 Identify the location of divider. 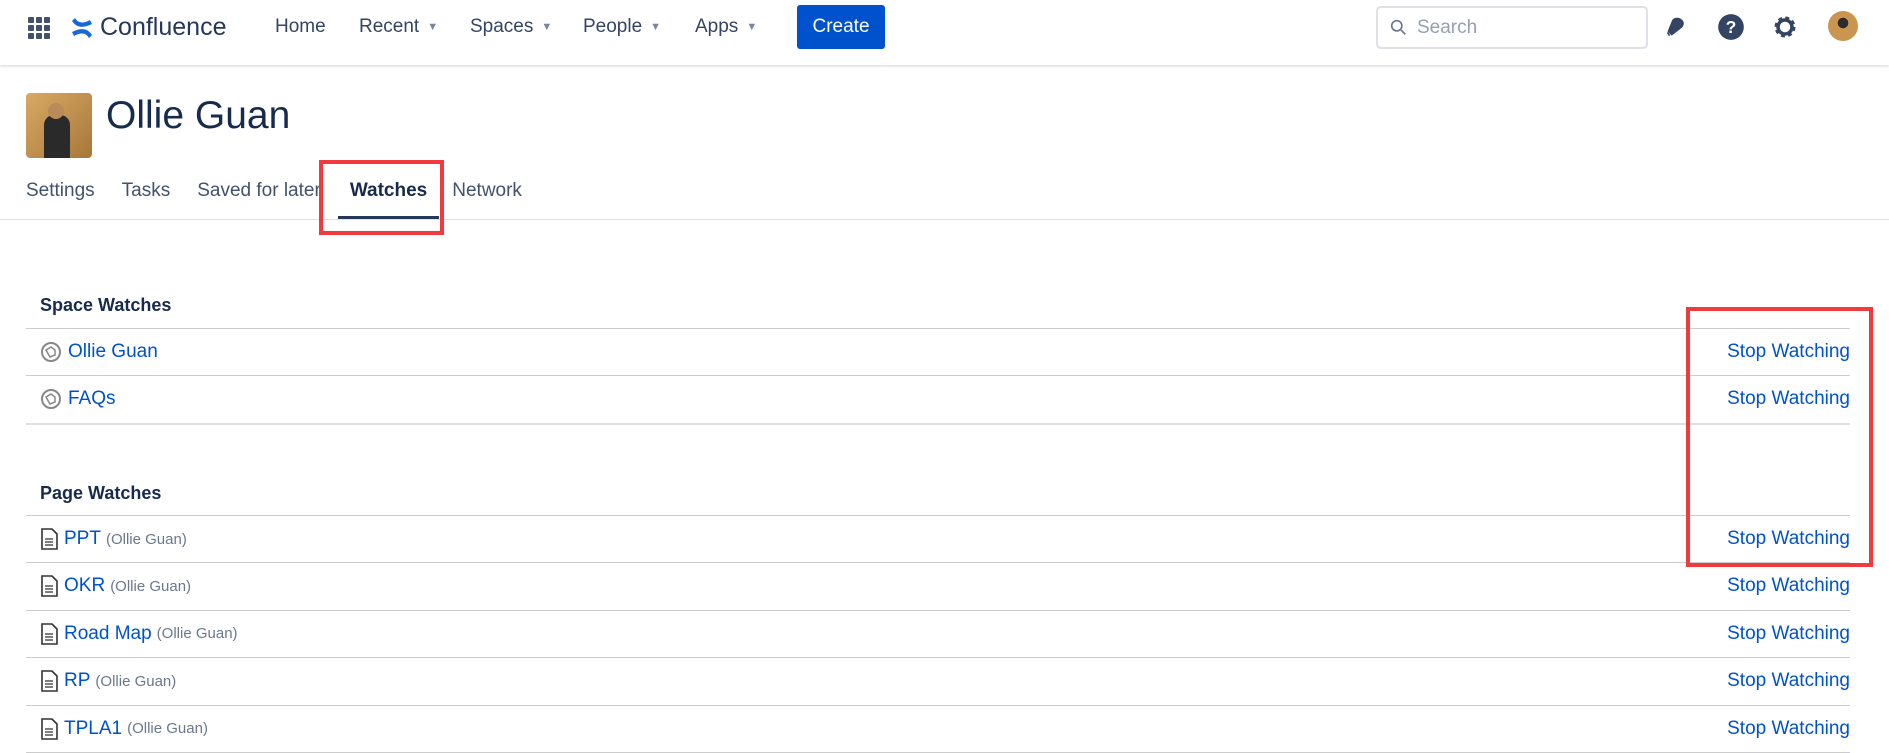
(938, 424).